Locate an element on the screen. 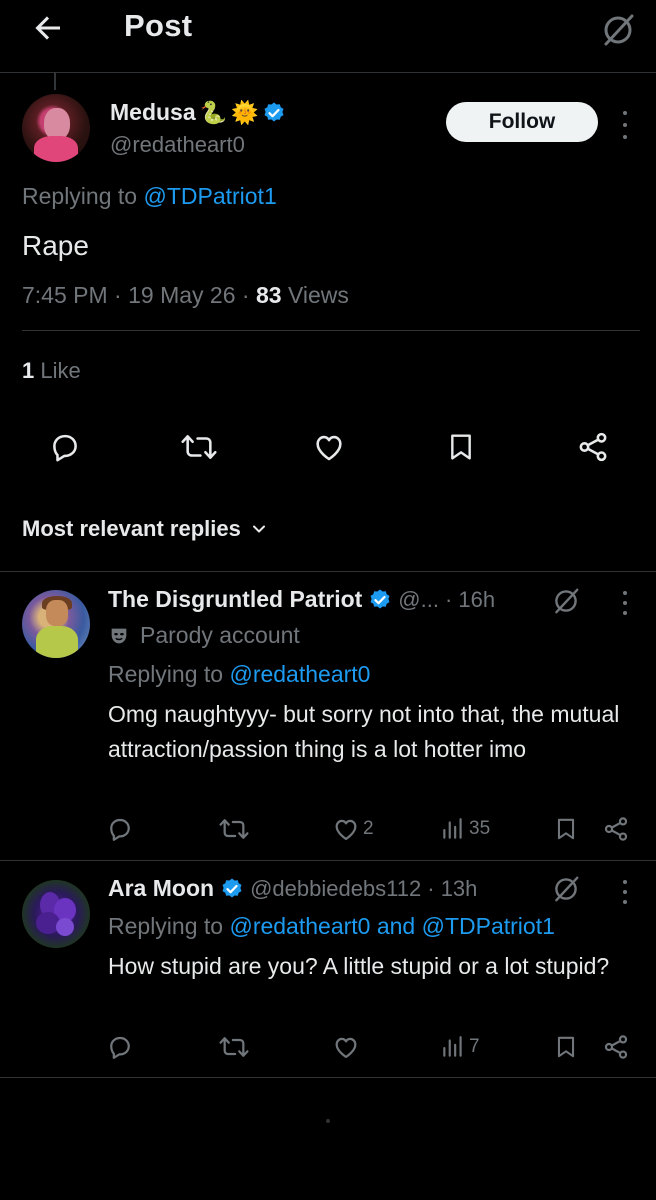 The image size is (656, 1200). chevron-down-icon is located at coordinates (259, 529).